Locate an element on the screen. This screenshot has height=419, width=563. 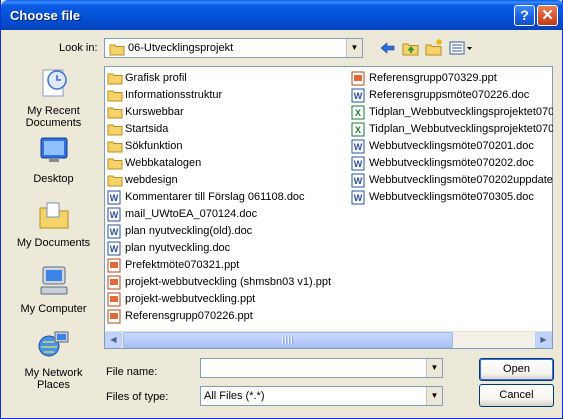
file-item: W Webbutvecklingsmöte070305.doc is located at coordinates (452, 197).